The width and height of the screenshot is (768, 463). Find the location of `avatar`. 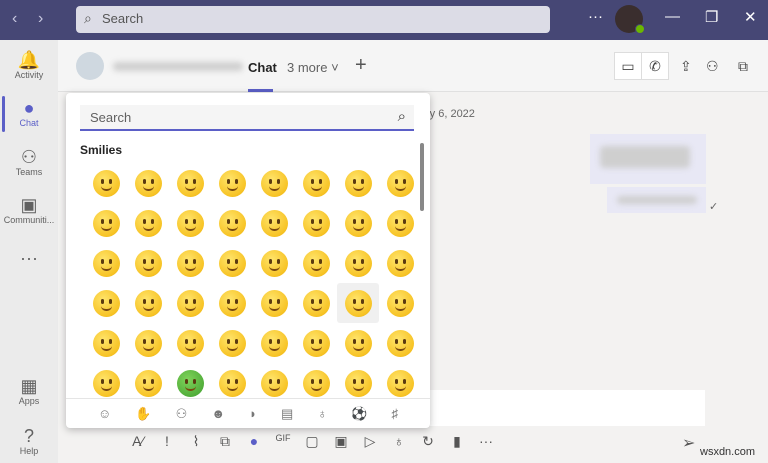

avatar is located at coordinates (630, 19).